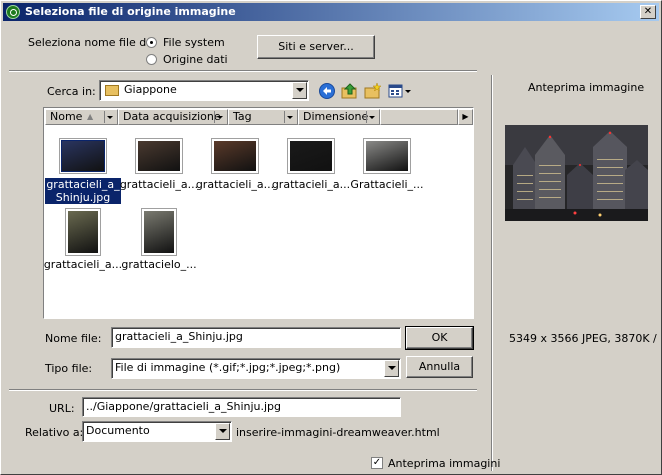 This screenshot has height=475, width=662. What do you see at coordinates (73, 338) in the screenshot?
I see `filename-label: Nome file:` at bounding box center [73, 338].